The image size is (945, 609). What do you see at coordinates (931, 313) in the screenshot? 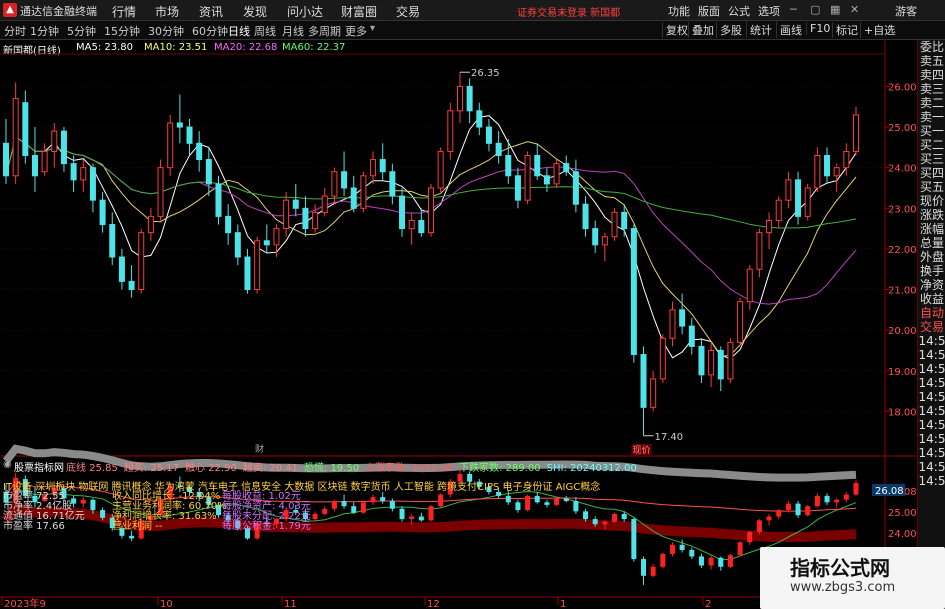
I see `side-panel-item: 自动` at bounding box center [931, 313].